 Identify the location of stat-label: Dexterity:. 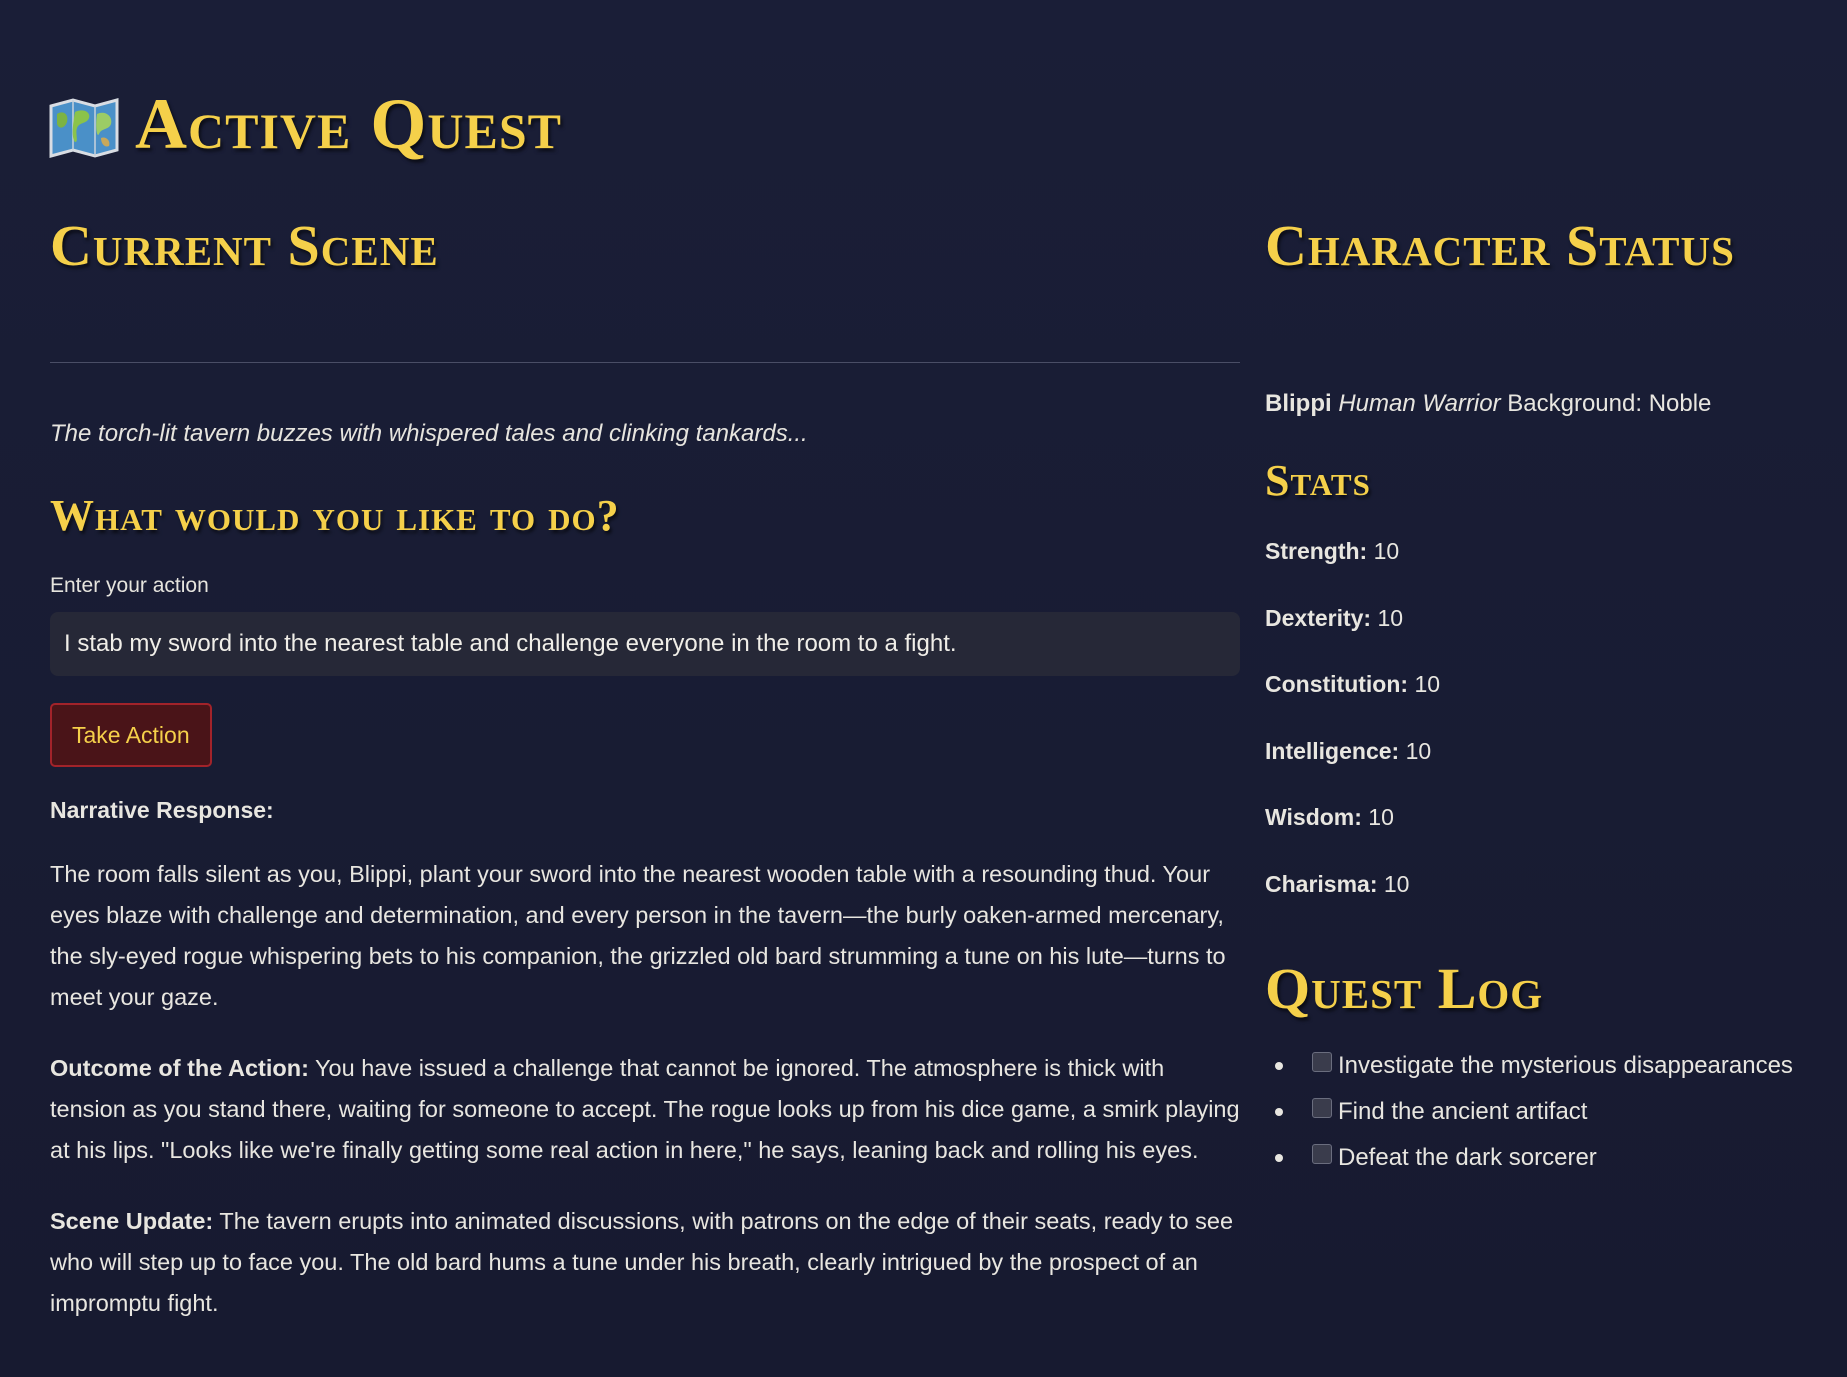
(1318, 617).